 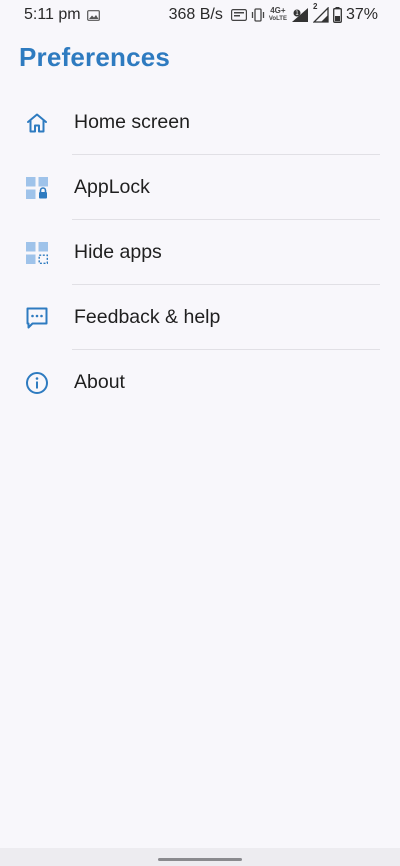 I want to click on signal-2-icon: 2, so click(x=320, y=12).